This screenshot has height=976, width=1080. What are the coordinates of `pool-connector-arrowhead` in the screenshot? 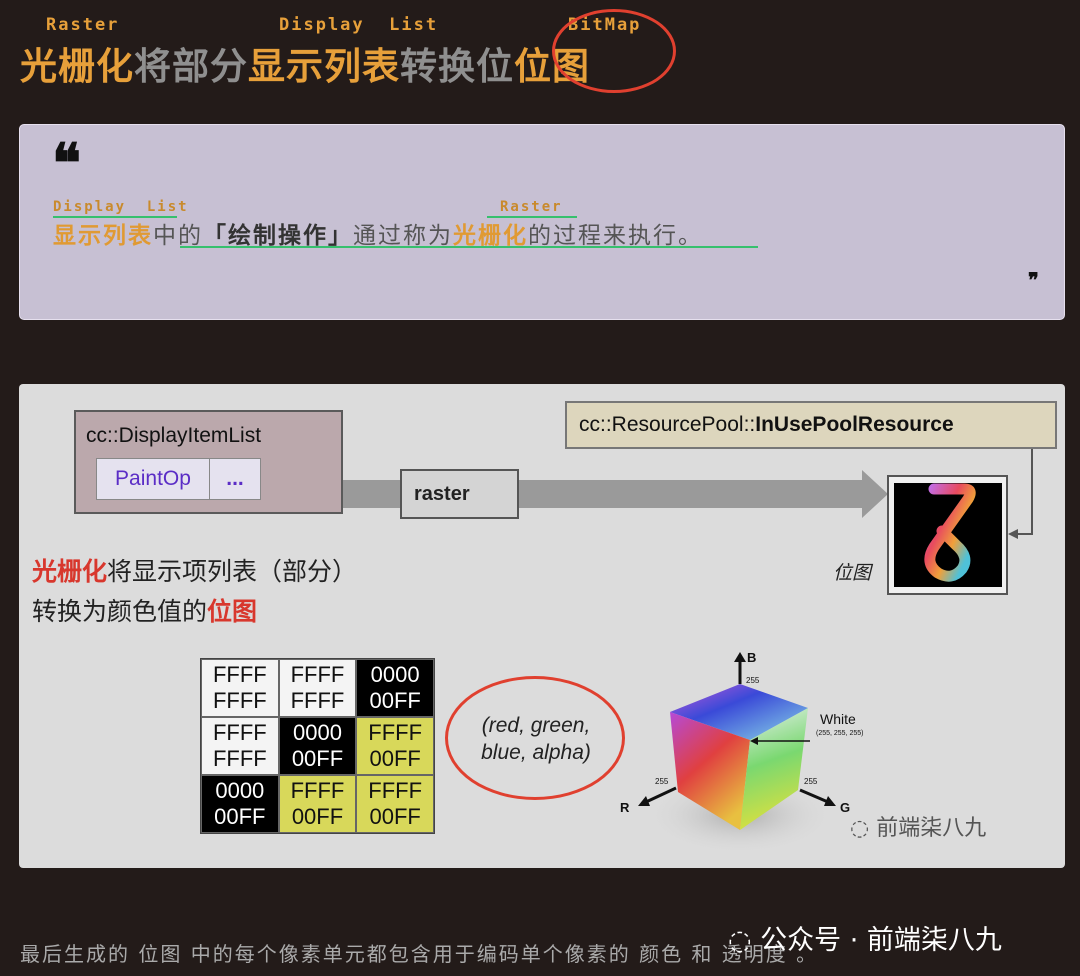 It's located at (1013, 534).